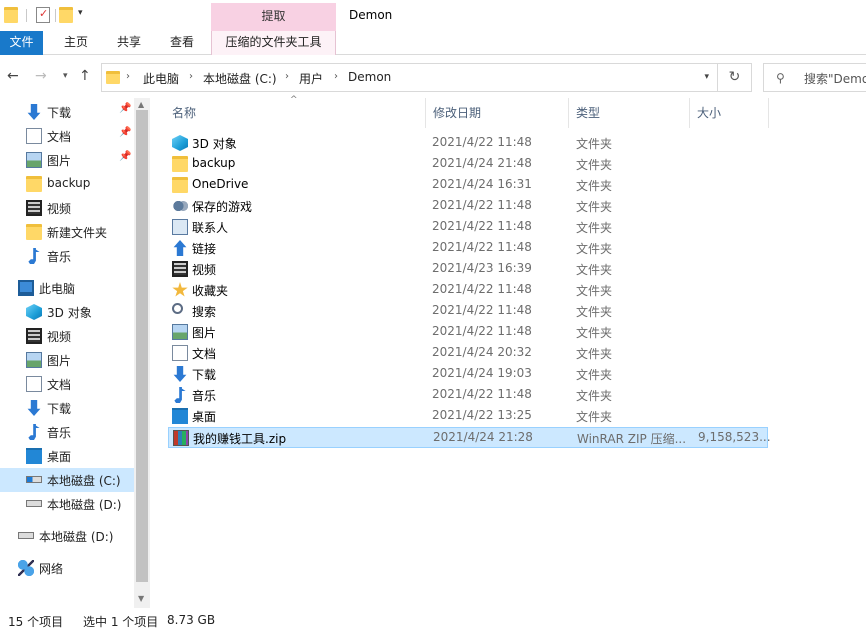 The width and height of the screenshot is (866, 632). Describe the element at coordinates (65, 76) in the screenshot. I see `recent-locations-chevron-icon: ▾` at that location.